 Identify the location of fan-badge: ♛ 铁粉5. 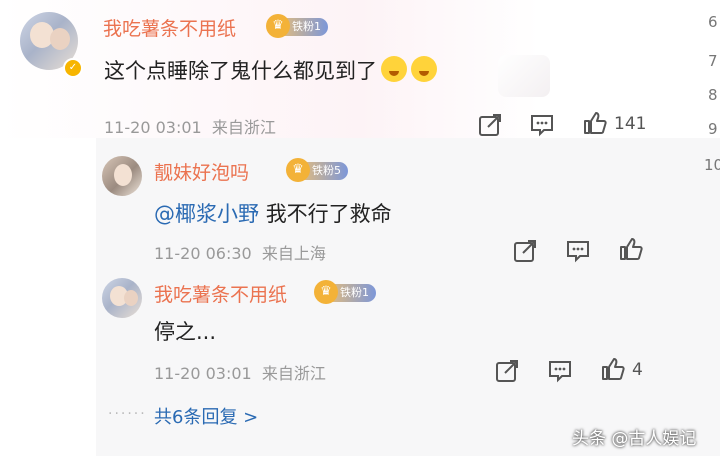
(317, 170).